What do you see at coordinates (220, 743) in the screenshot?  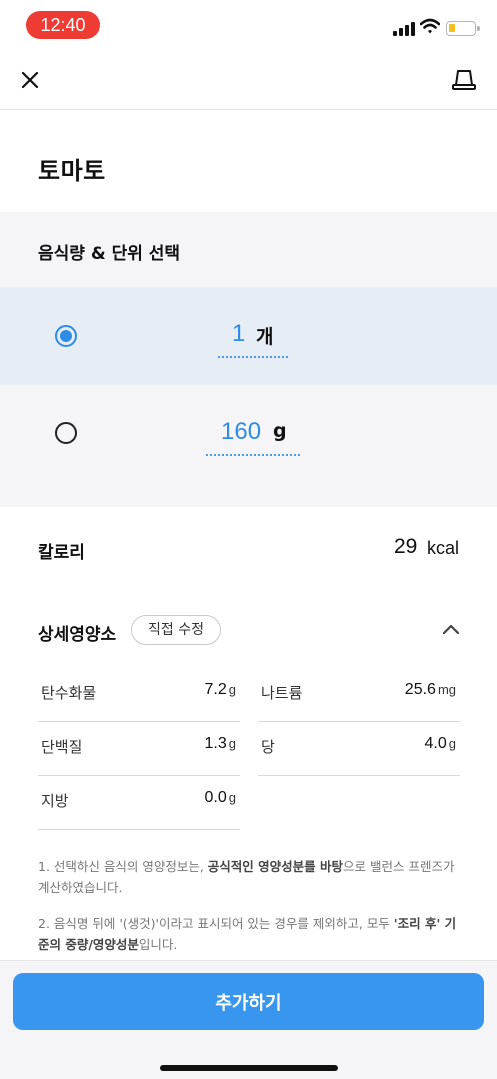 I see `nutrient-value: 1.3 g` at bounding box center [220, 743].